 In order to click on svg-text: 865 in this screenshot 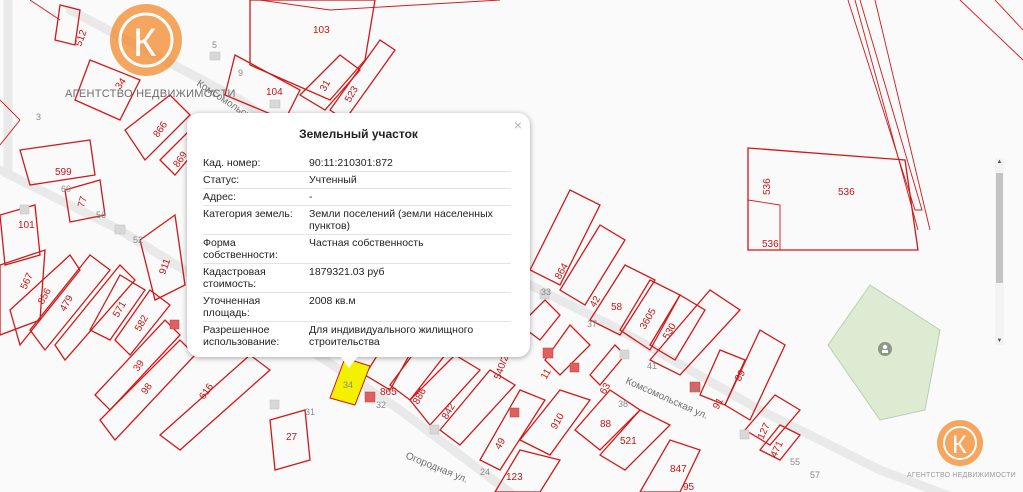, I will do `click(388, 392)`.